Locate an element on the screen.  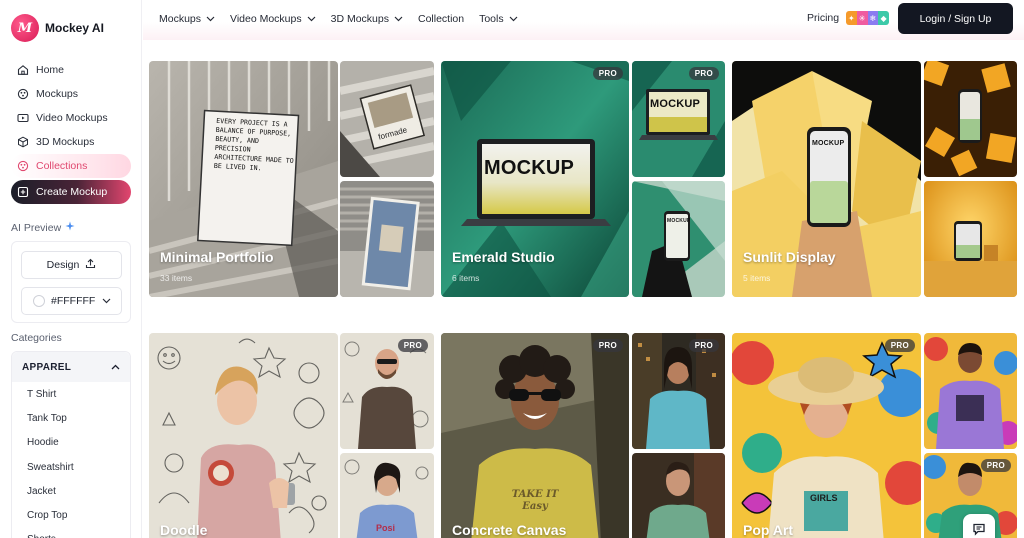
menu-collection: Collection is located at coordinates (441, 19).